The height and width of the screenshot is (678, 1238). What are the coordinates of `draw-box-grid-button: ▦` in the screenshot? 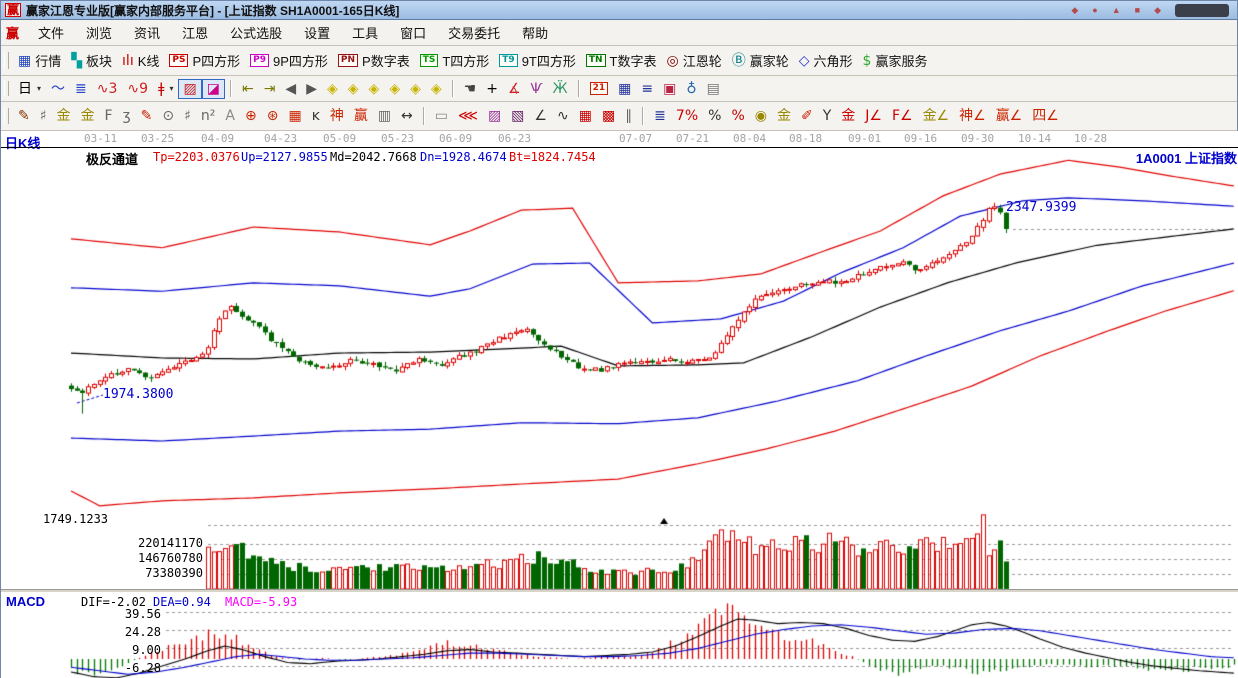 It's located at (294, 116).